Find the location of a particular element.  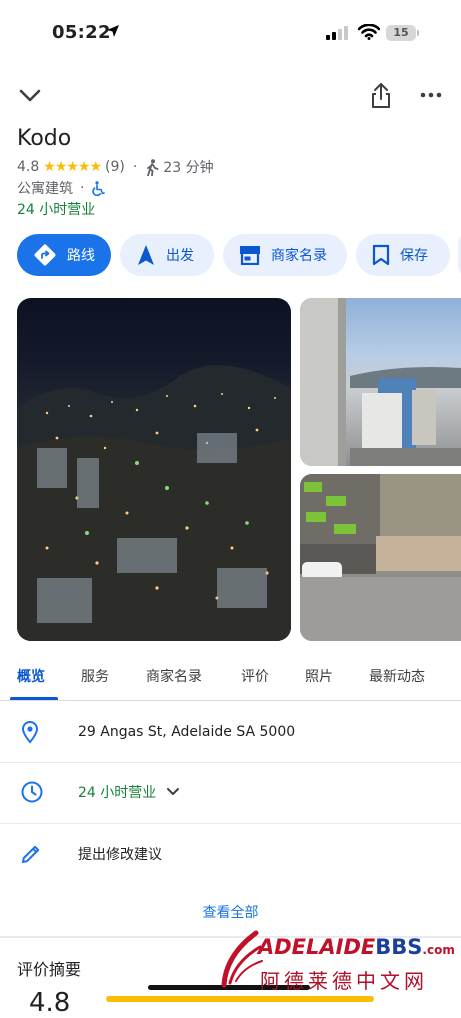

watermark-brand-a: ADELAIDE is located at coordinates (317, 947).